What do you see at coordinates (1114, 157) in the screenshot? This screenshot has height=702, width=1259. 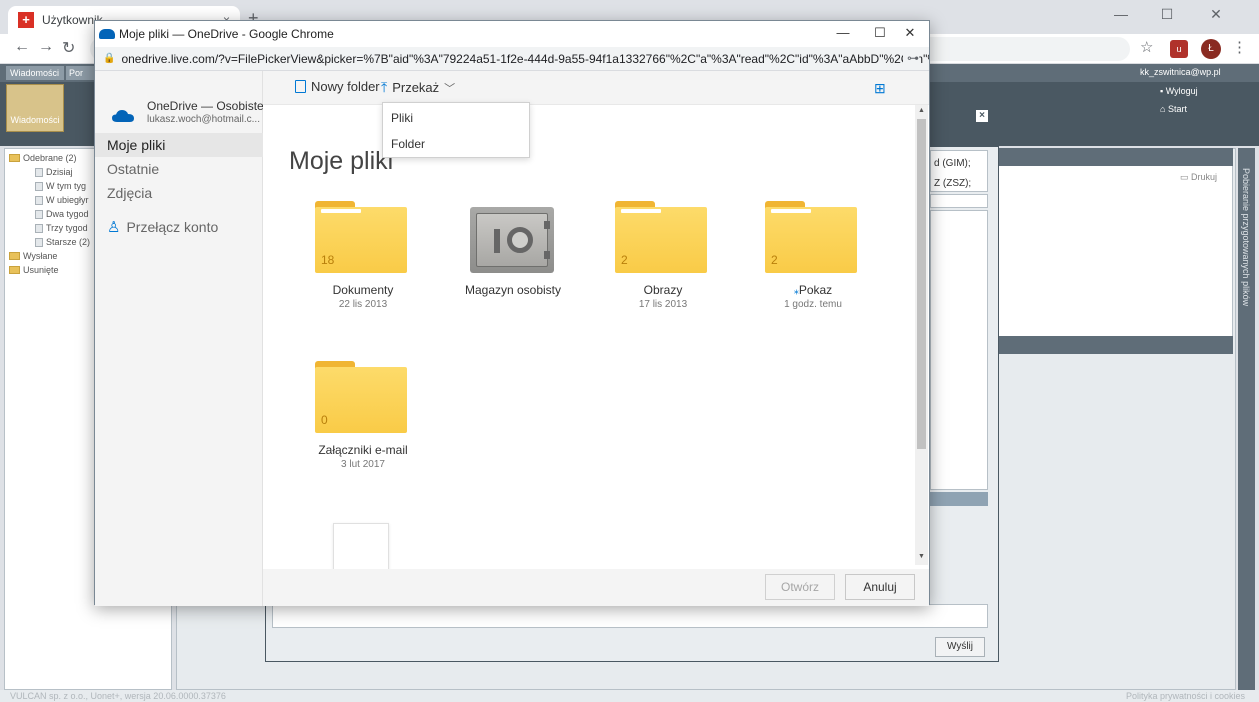 I see `app-right-panel-header` at bounding box center [1114, 157].